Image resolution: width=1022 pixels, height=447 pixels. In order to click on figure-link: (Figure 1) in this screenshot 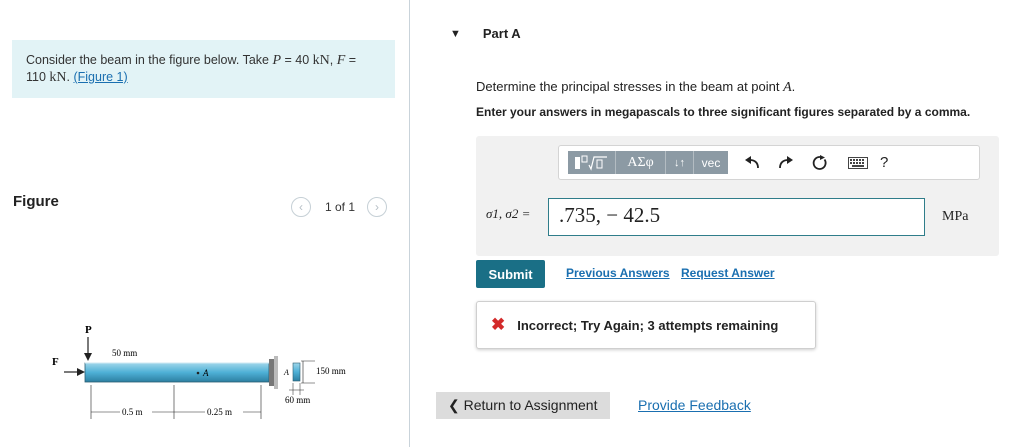, I will do `click(100, 77)`.